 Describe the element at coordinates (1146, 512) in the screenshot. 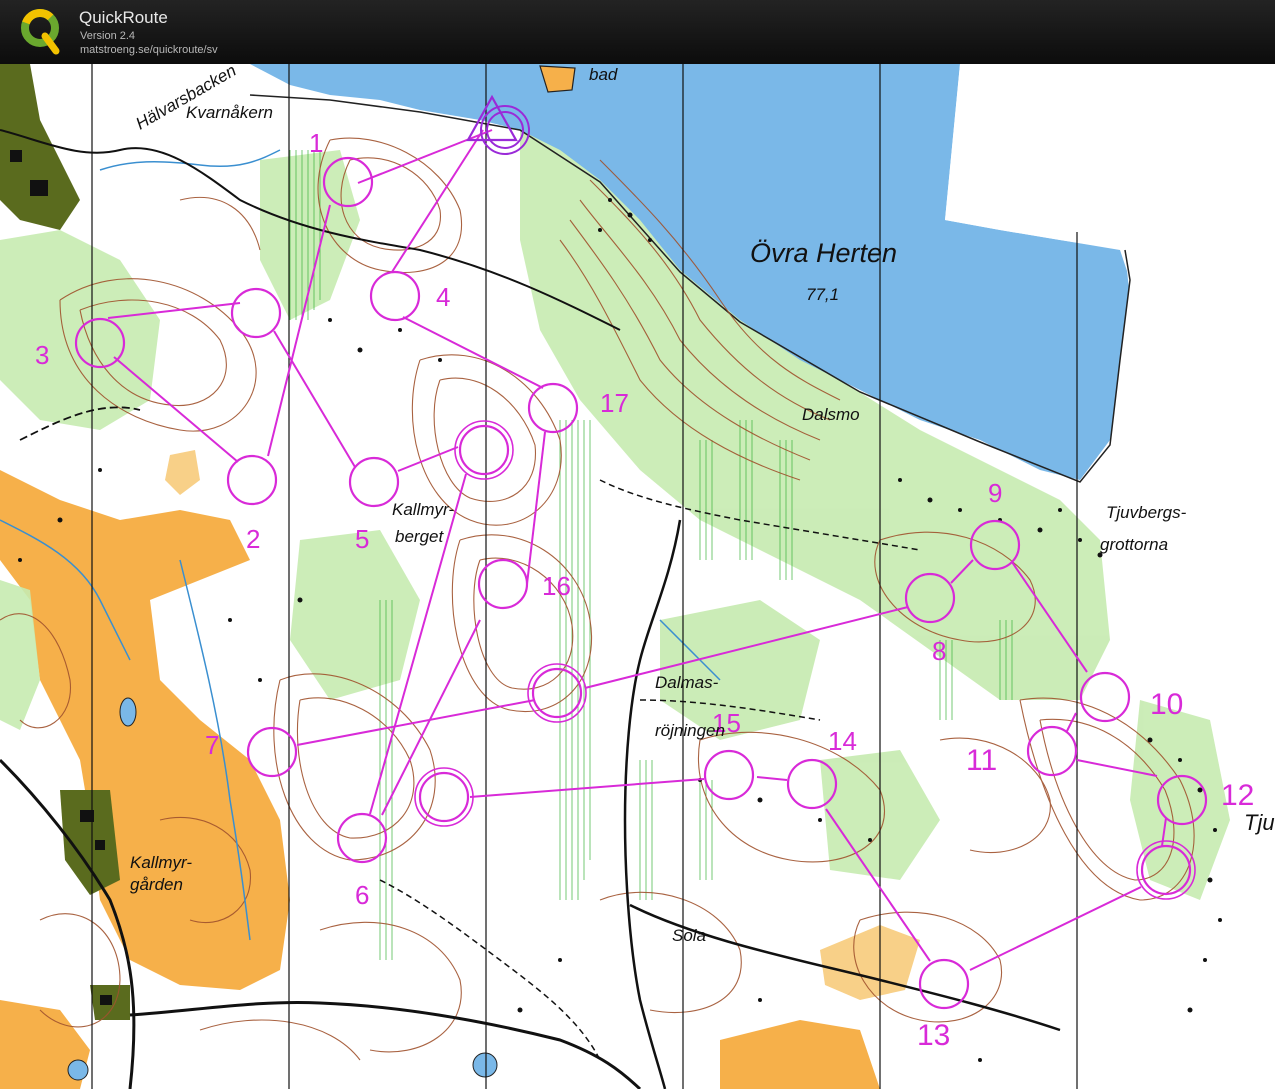

I see `place-tjuvbergs: Tjuvbergs-` at that location.